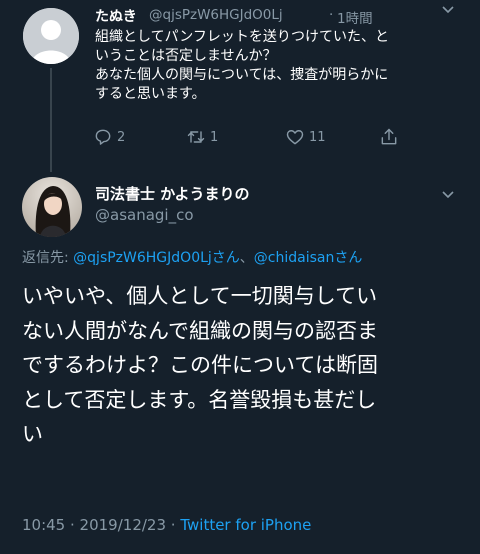 Image resolution: width=480 pixels, height=554 pixels. I want to click on default-profile-icon, so click(51, 36).